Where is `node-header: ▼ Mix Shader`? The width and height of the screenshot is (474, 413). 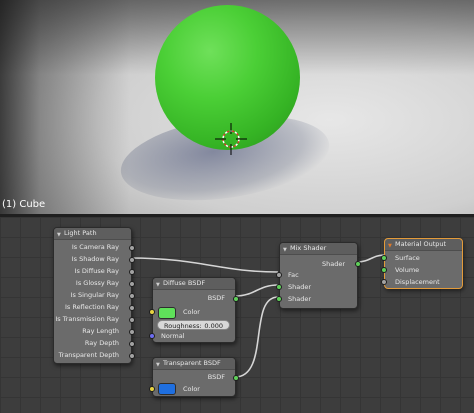
node-header: ▼ Mix Shader is located at coordinates (318, 249).